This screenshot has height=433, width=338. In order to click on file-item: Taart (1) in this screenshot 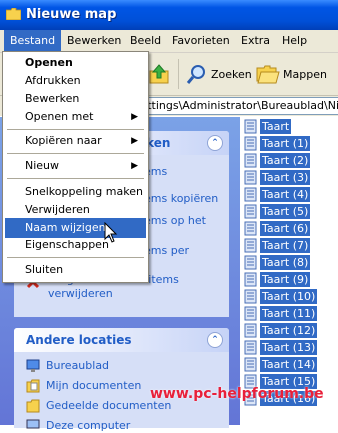, I will do `click(277, 143)`.